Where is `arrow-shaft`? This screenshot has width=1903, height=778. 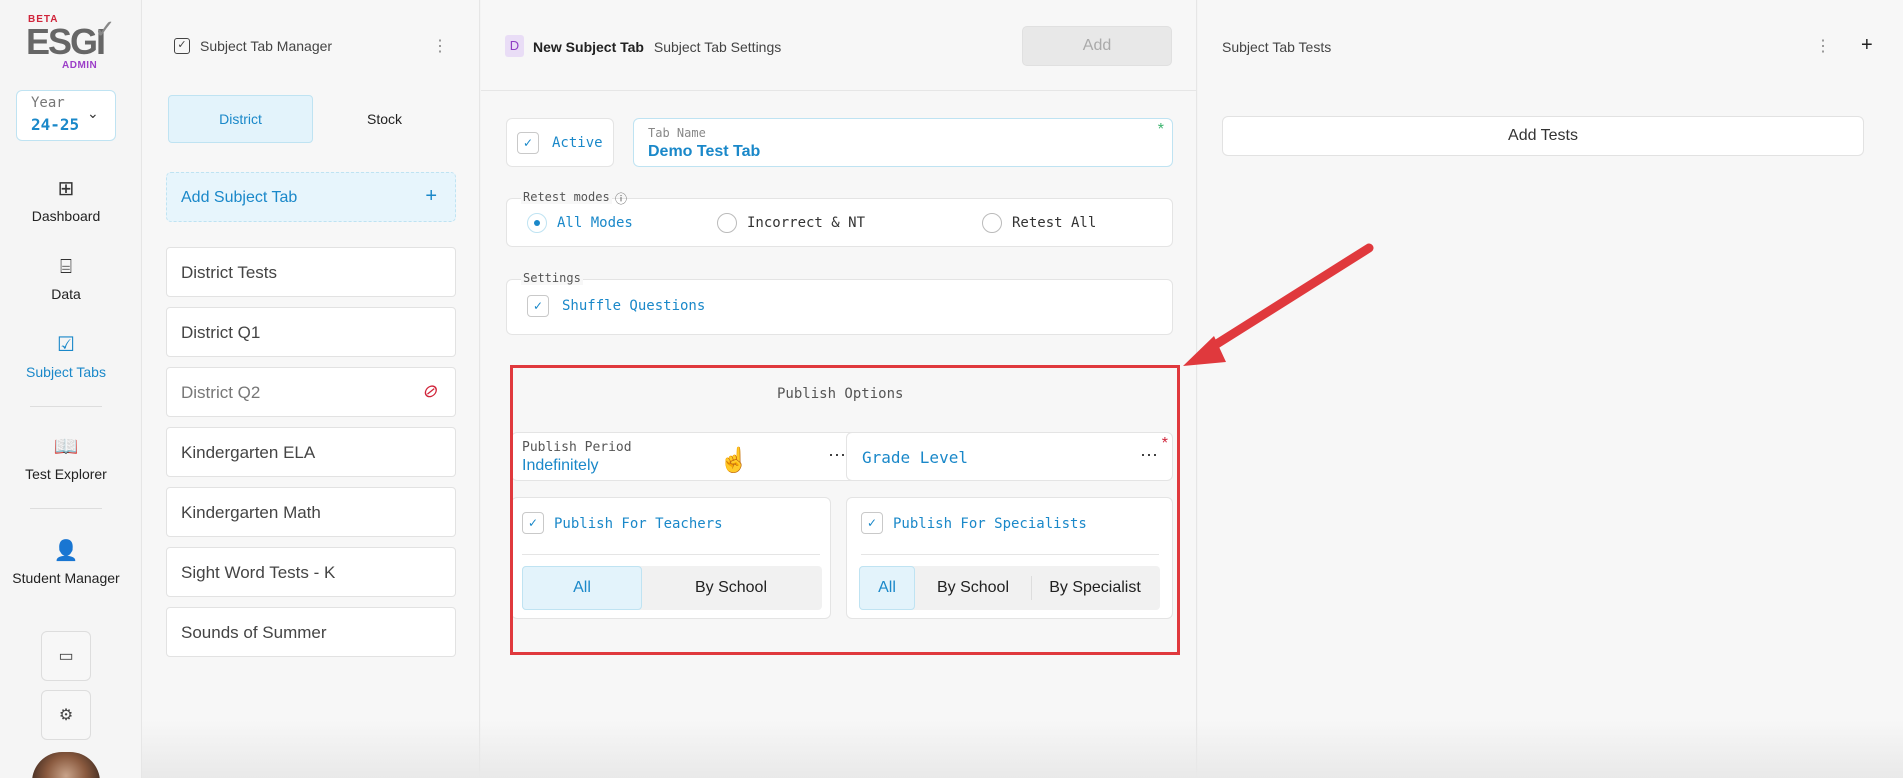 arrow-shaft is located at coordinates (1286, 300).